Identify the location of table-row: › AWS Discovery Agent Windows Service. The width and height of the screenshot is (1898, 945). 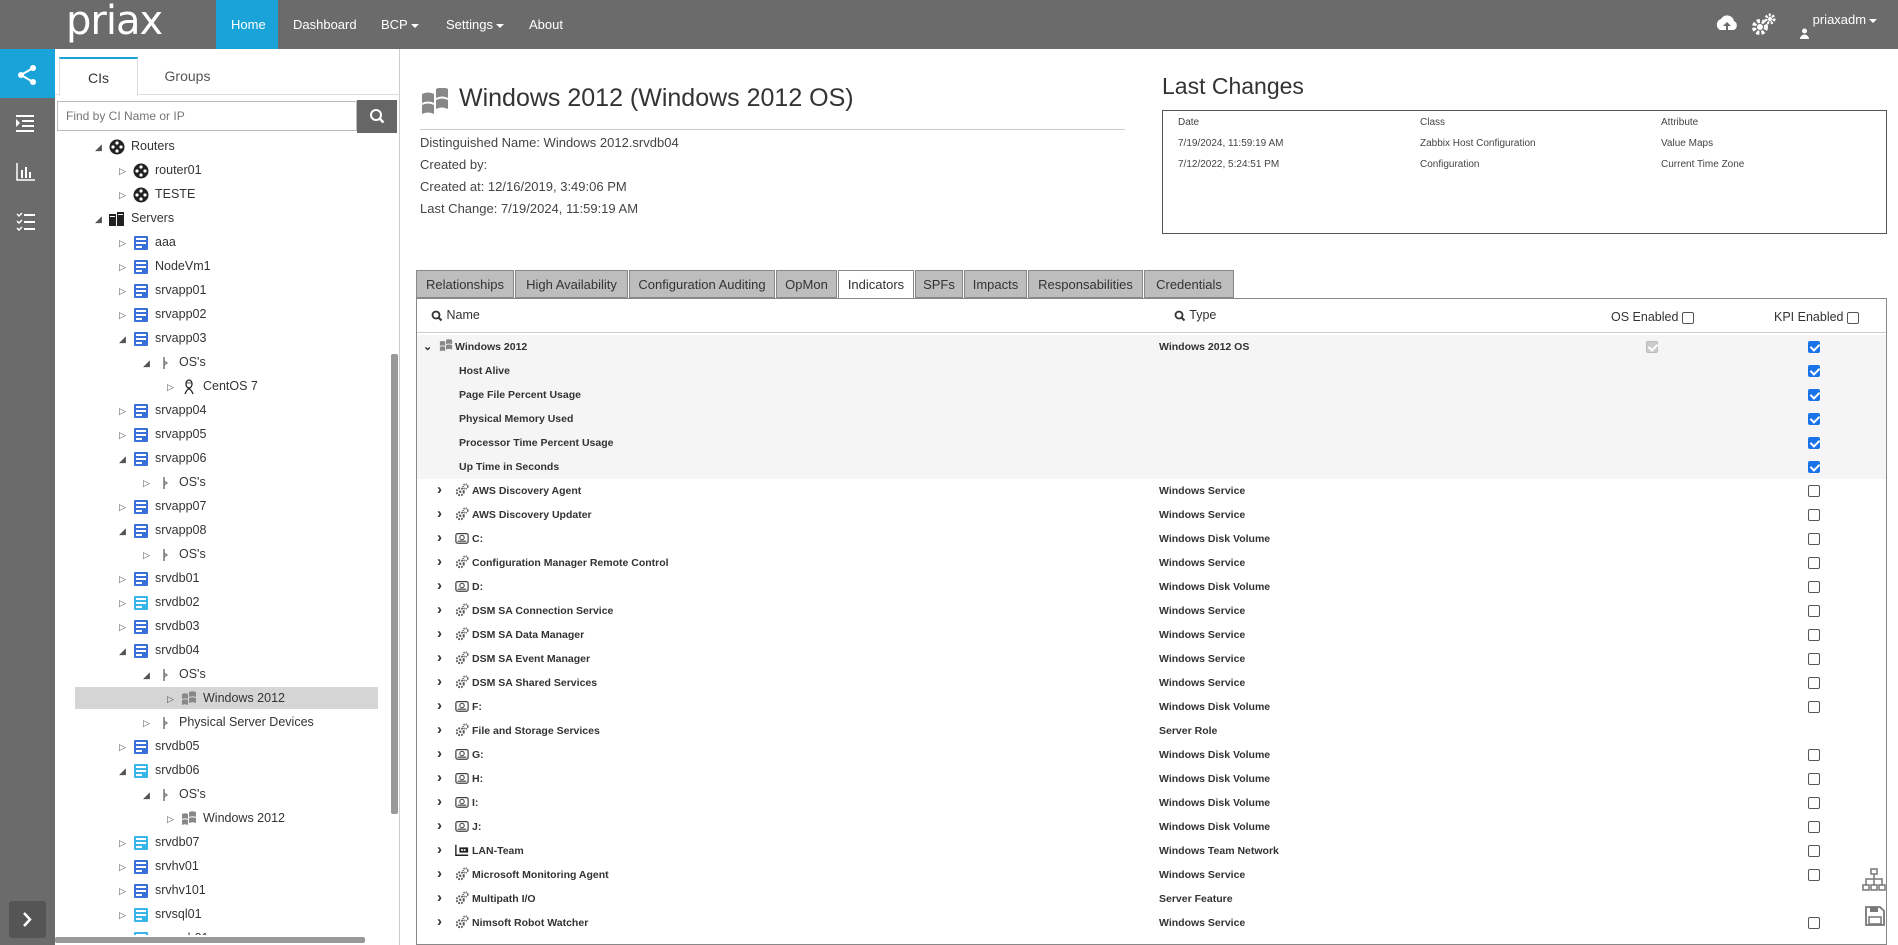
(1151, 491).